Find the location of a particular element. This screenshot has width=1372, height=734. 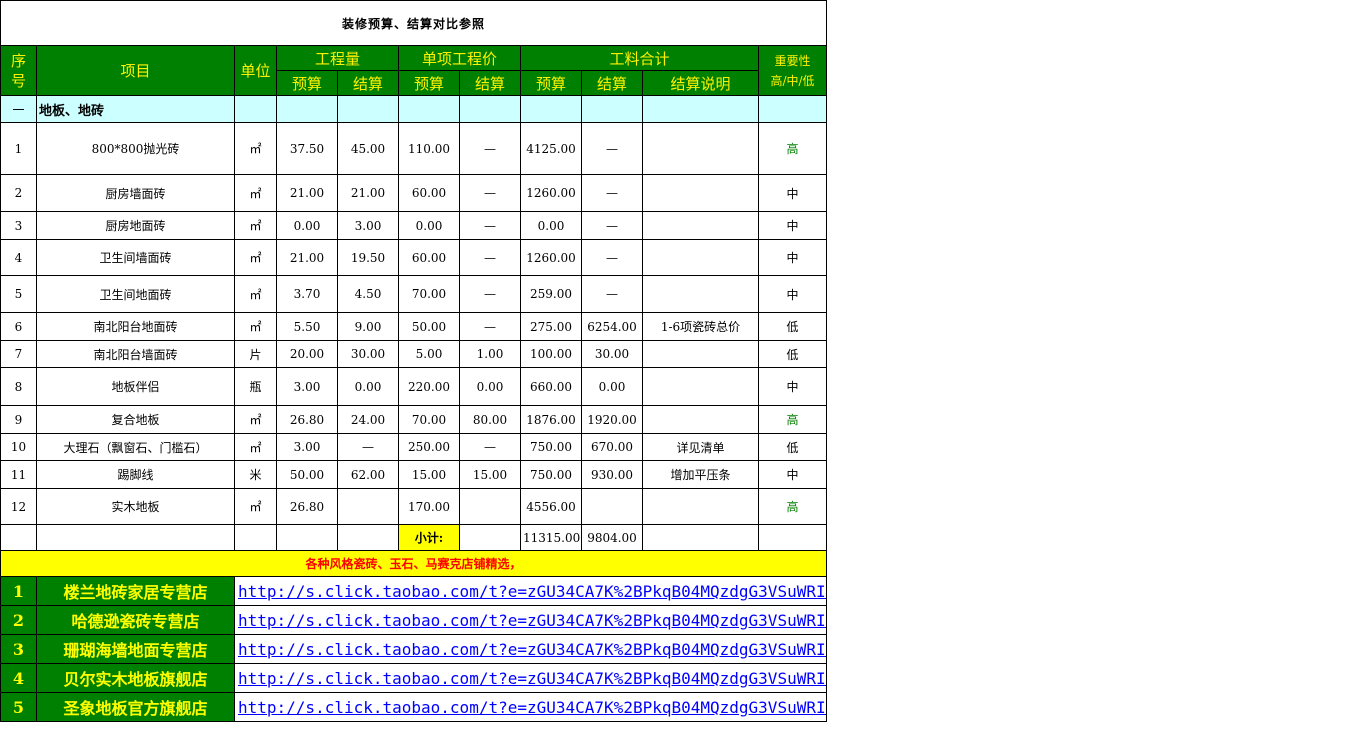

category-name: 地板、地砖 is located at coordinates (135, 109).